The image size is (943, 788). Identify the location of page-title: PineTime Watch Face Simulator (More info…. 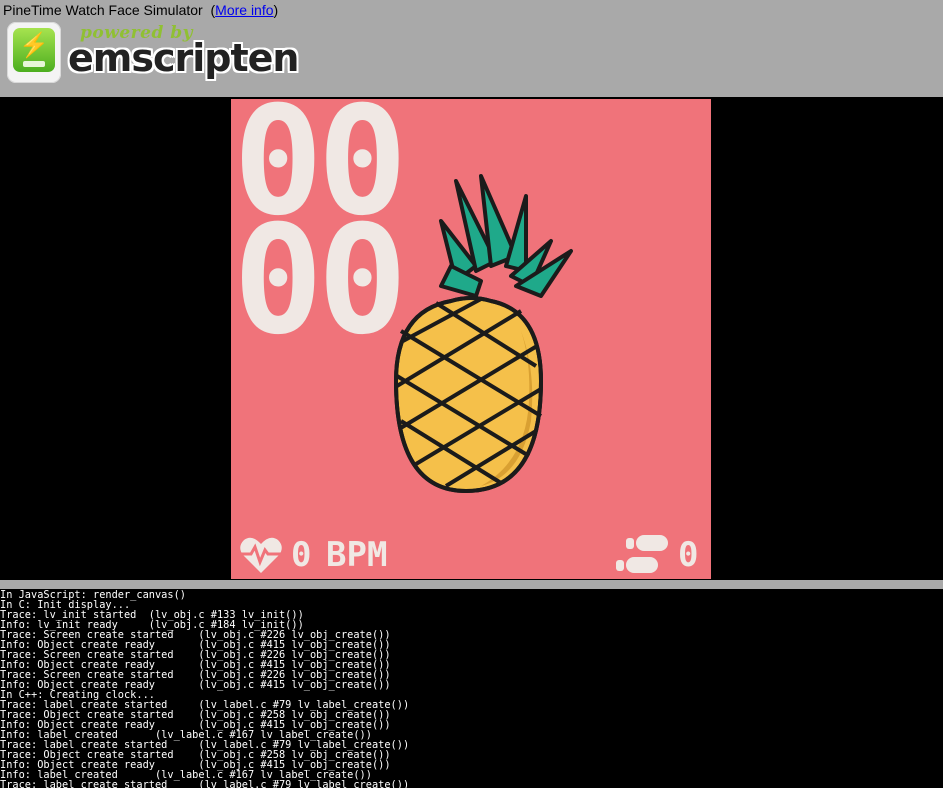
(141, 10).